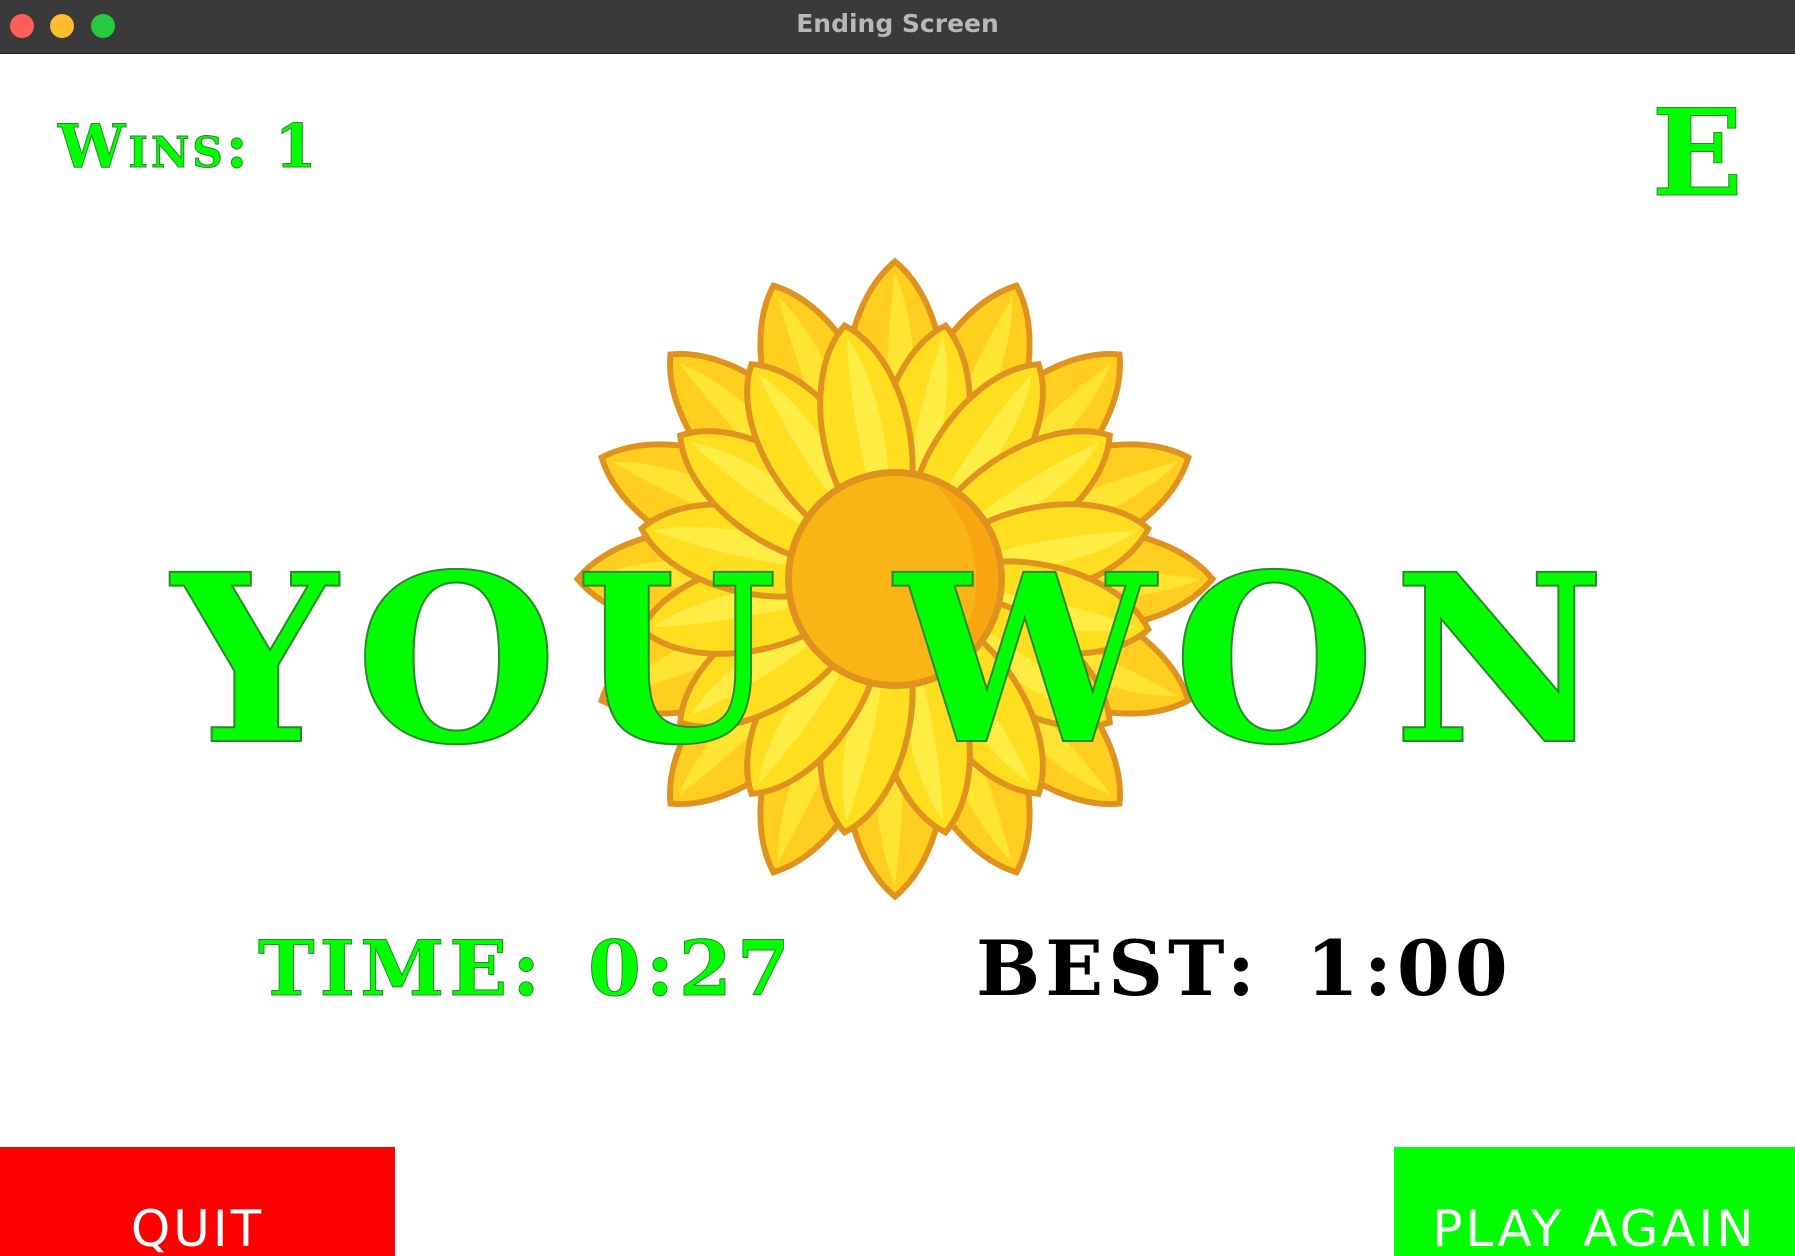 Image resolution: width=1795 pixels, height=1256 pixels. I want to click on wins-counter: Wins: 1, so click(189, 147).